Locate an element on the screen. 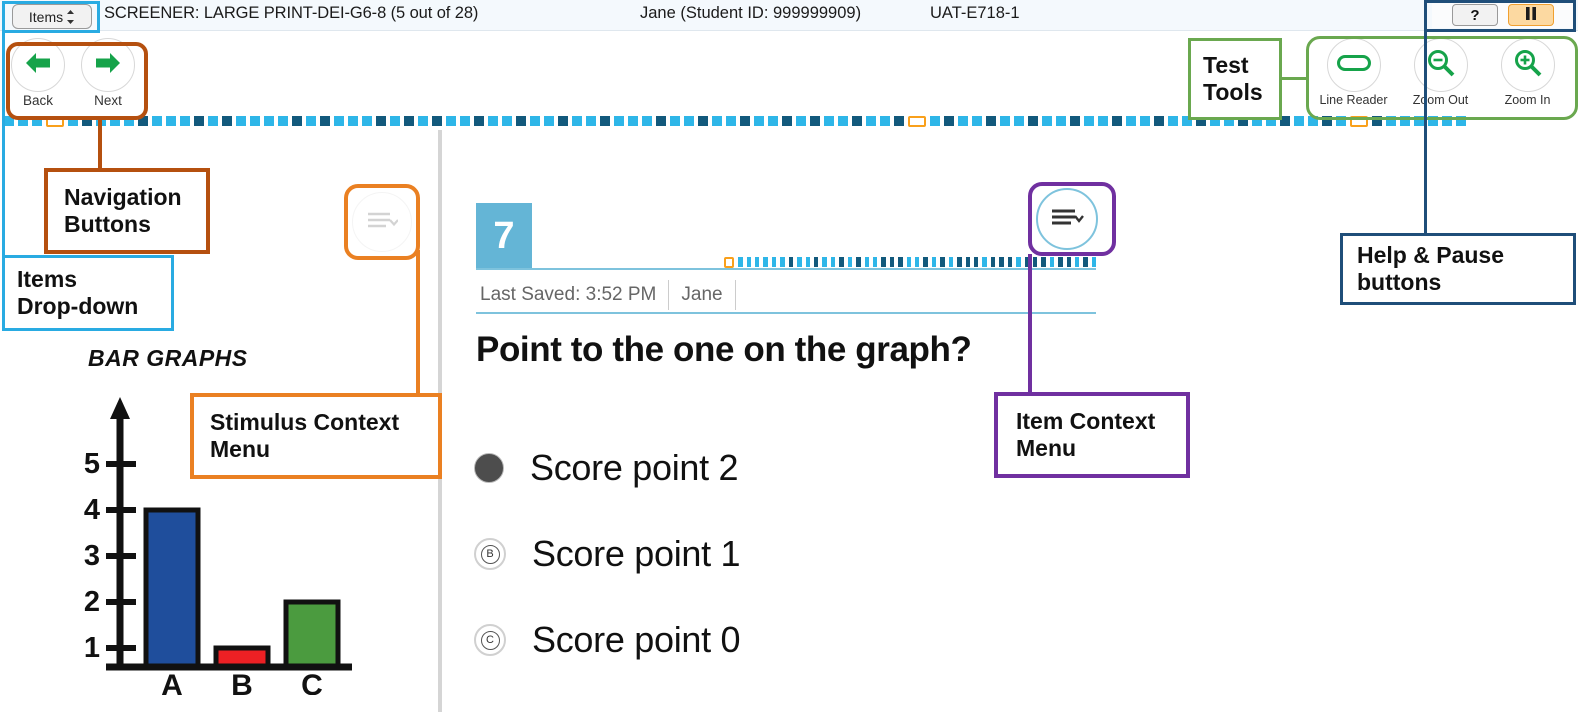  answer-choice-c: C Score point 0 is located at coordinates (854, 640).